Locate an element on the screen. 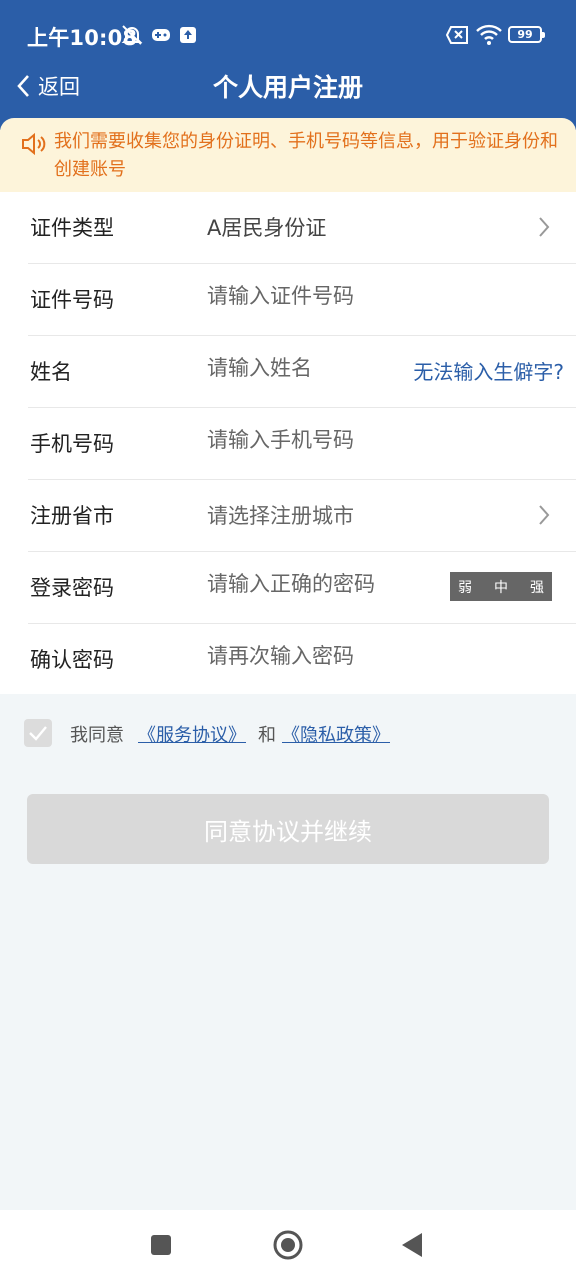 This screenshot has height=1280, width=576. password-strength-meter: 弱 中 强 is located at coordinates (501, 586).